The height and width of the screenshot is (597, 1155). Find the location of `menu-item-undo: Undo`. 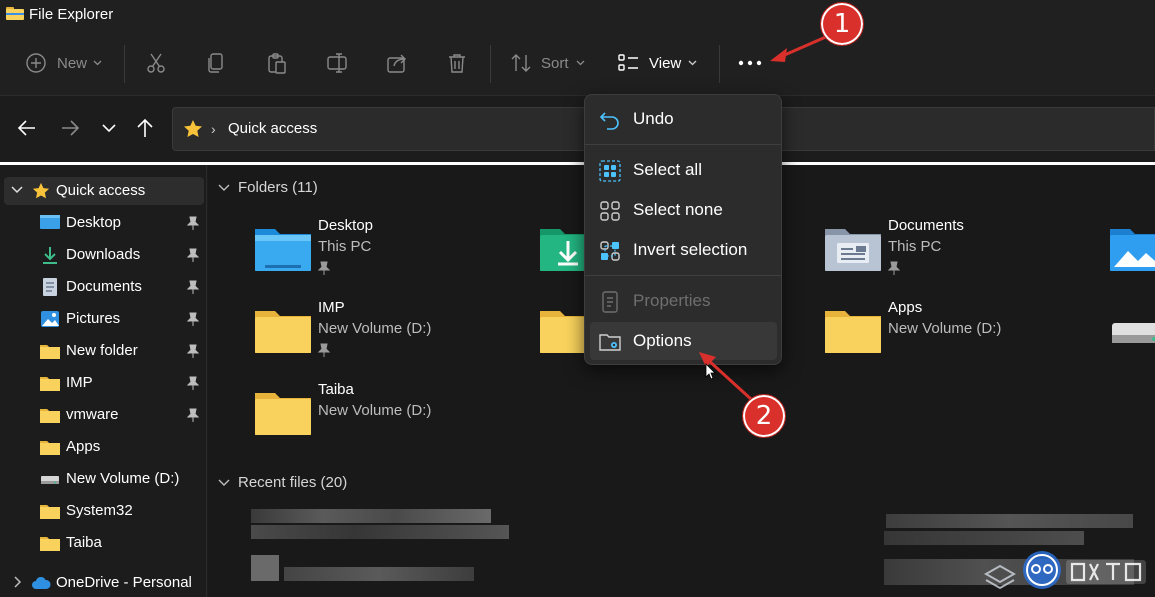

menu-item-undo: Undo is located at coordinates (683, 119).